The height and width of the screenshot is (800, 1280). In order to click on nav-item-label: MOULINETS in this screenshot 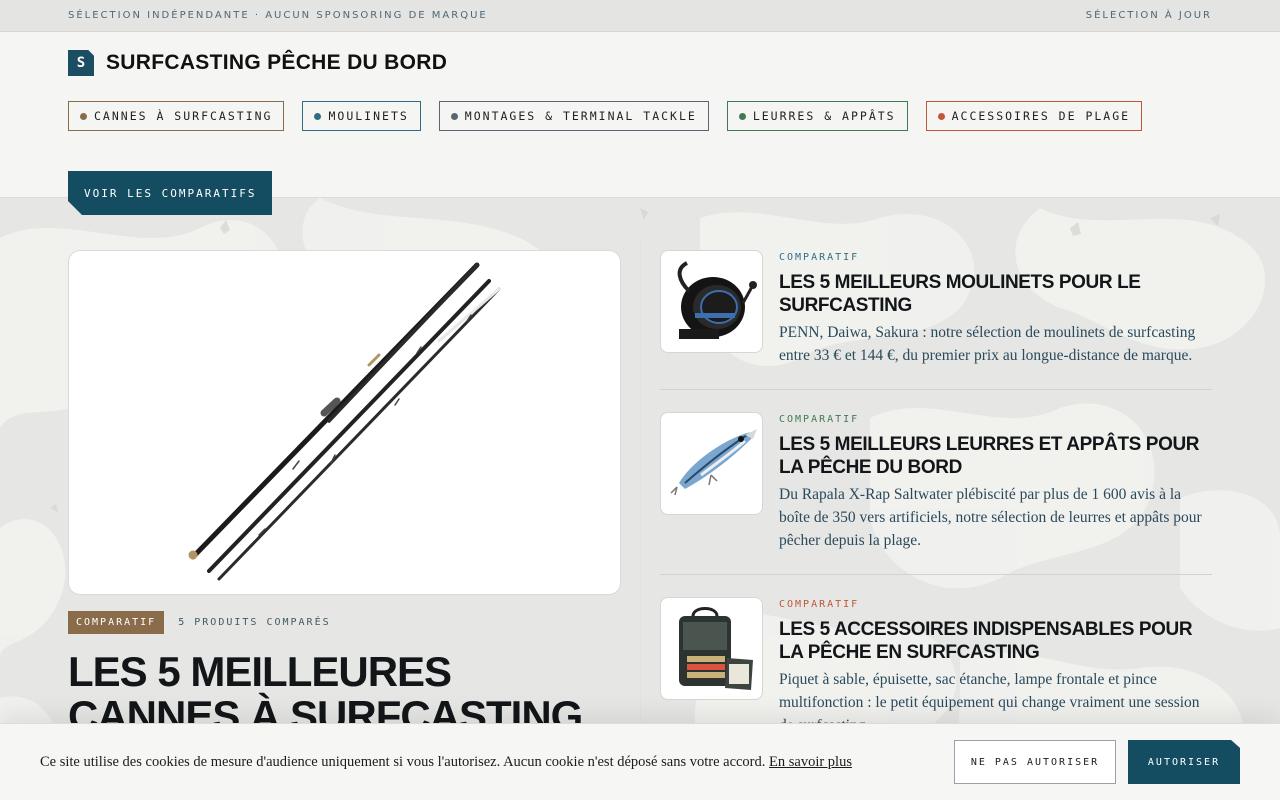, I will do `click(368, 116)`.